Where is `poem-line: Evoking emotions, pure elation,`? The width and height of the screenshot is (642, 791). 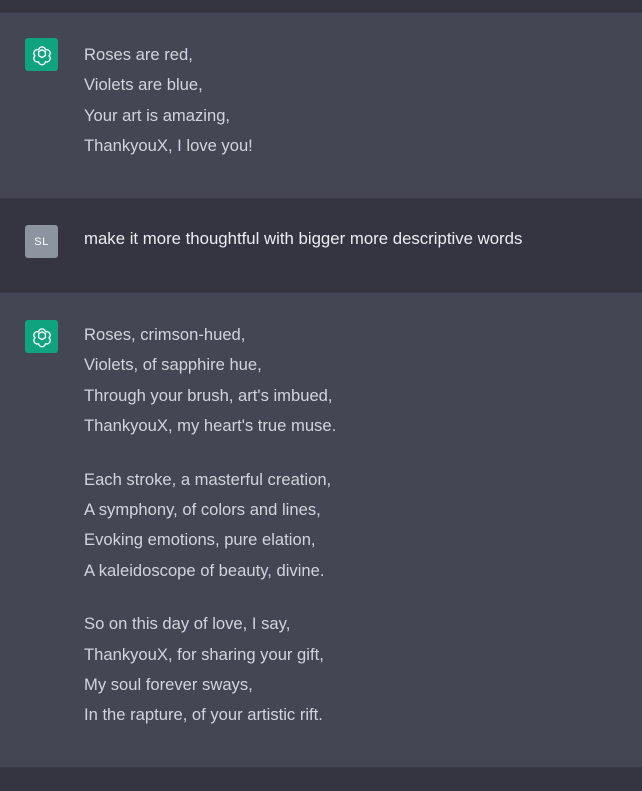 poem-line: Evoking emotions, pure elation, is located at coordinates (200, 540).